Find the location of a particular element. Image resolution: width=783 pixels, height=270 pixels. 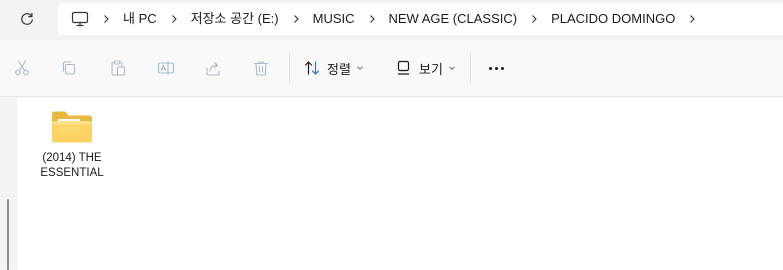

folder-icon is located at coordinates (72, 127).